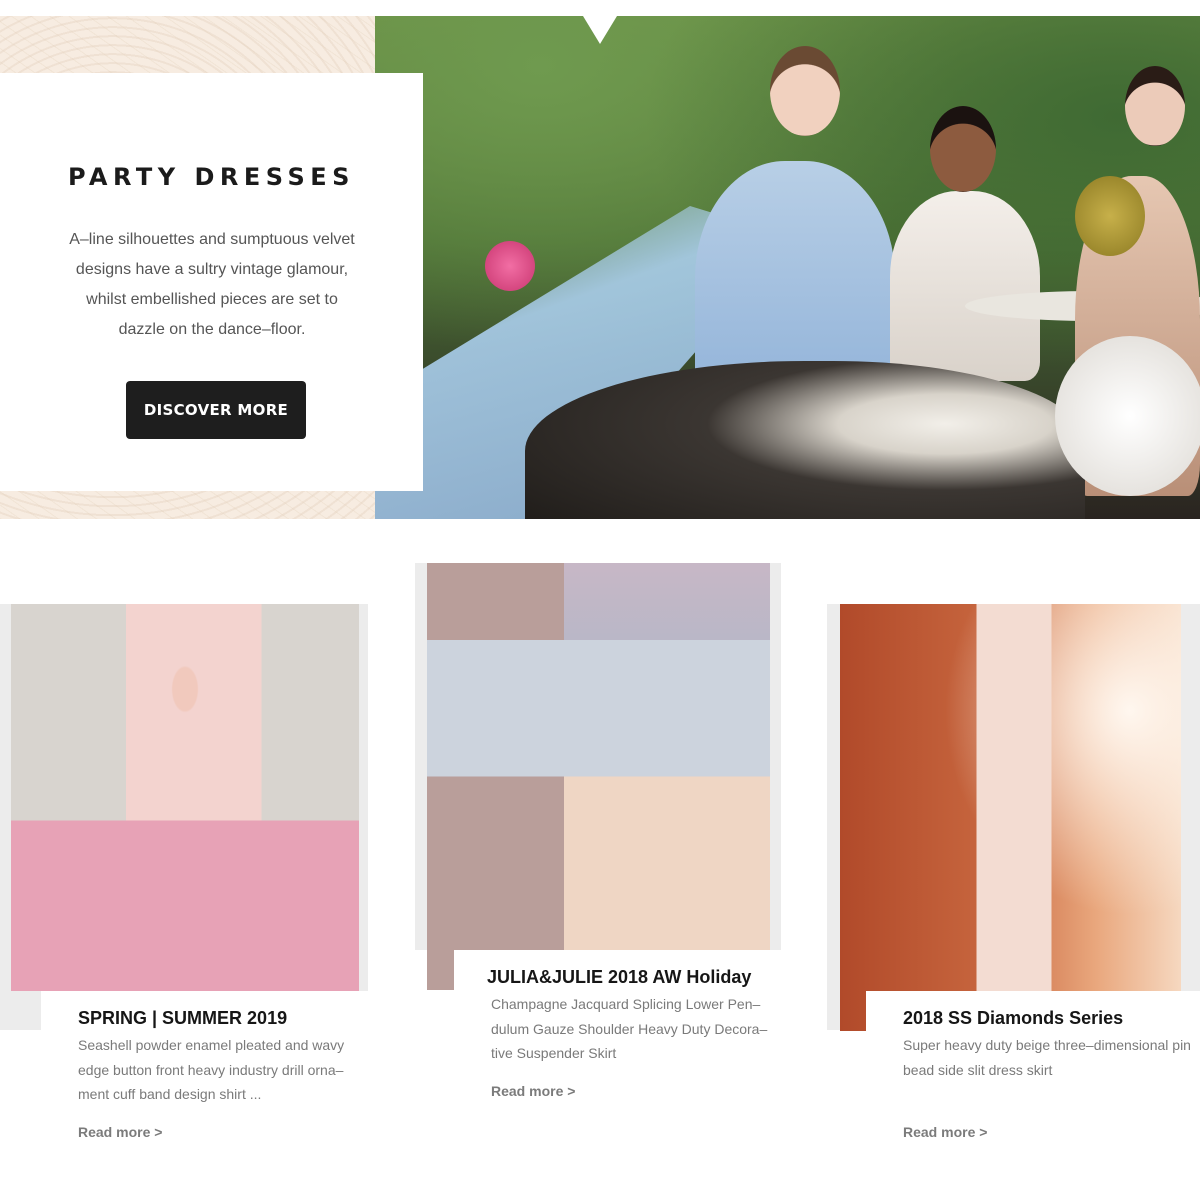 The height and width of the screenshot is (1182, 1200). What do you see at coordinates (185, 797) in the screenshot?
I see `product-card-1-image` at bounding box center [185, 797].